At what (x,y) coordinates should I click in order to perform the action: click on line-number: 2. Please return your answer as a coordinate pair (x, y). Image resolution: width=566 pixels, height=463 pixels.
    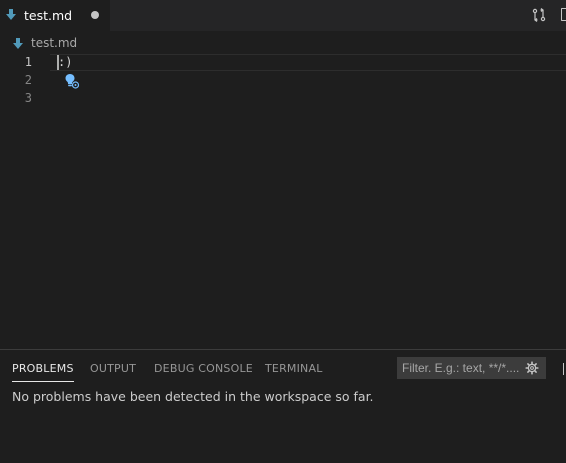
    Looking at the image, I should click on (28, 80).